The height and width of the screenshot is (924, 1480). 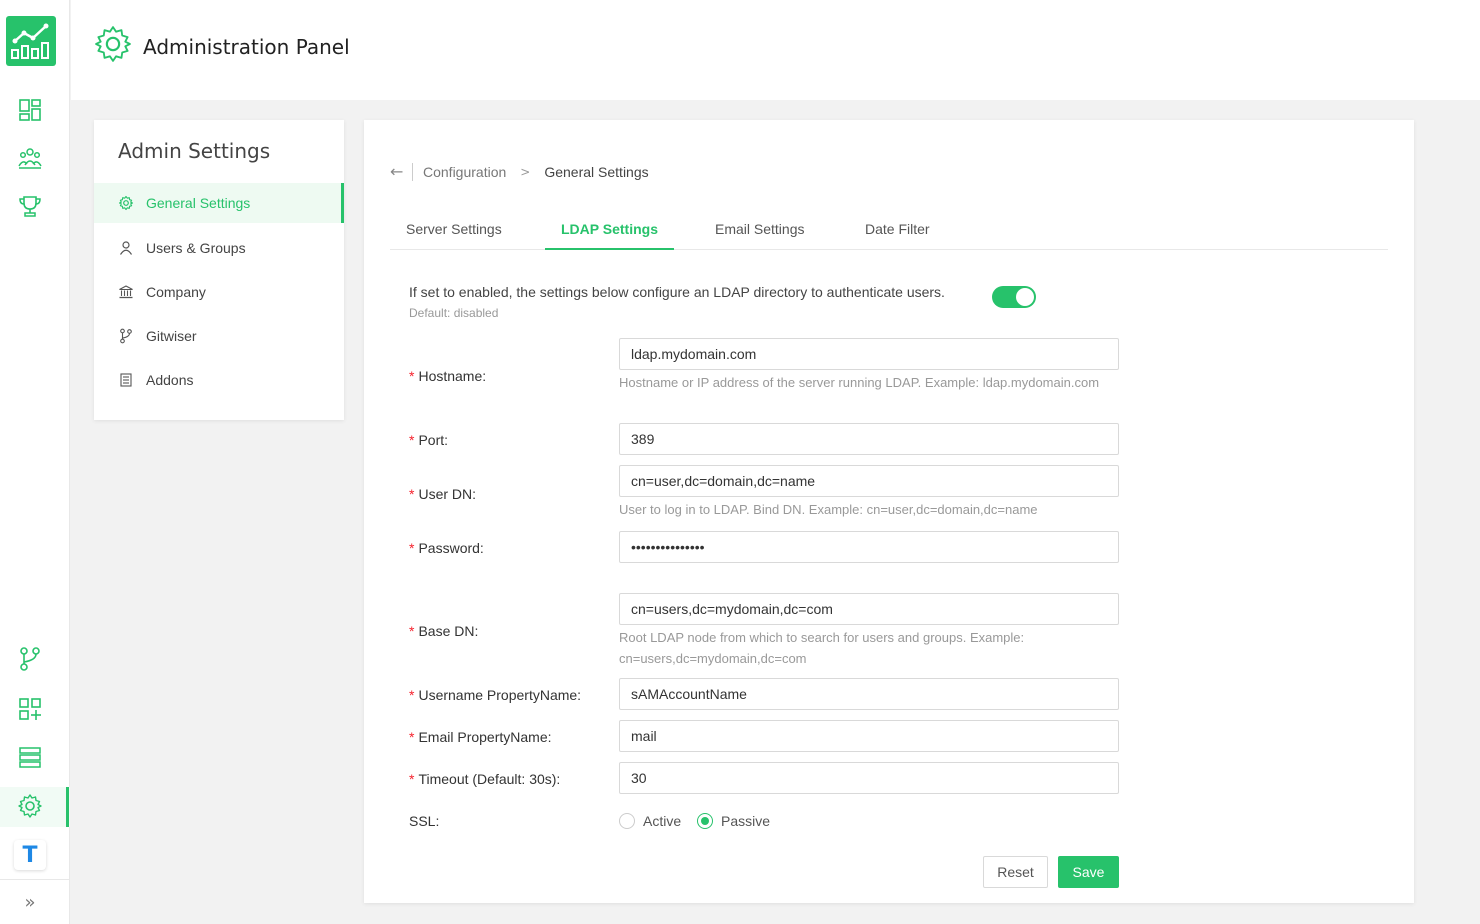 What do you see at coordinates (424, 821) in the screenshot?
I see `ssl-label: SSL:` at bounding box center [424, 821].